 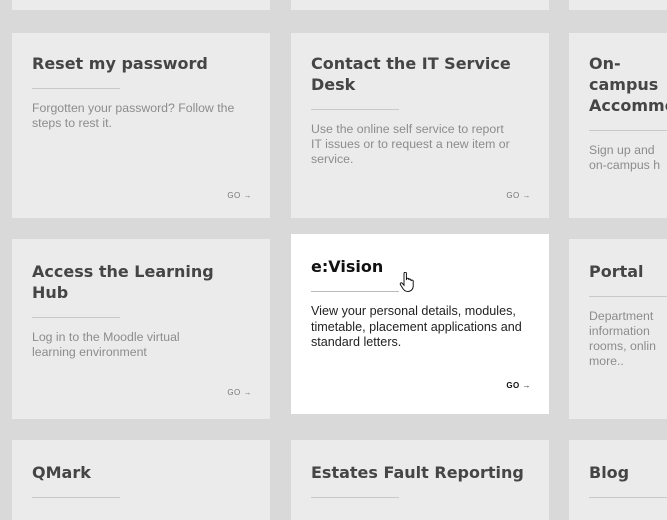 What do you see at coordinates (417, 472) in the screenshot?
I see `card-title: Estates Fault Reporting` at bounding box center [417, 472].